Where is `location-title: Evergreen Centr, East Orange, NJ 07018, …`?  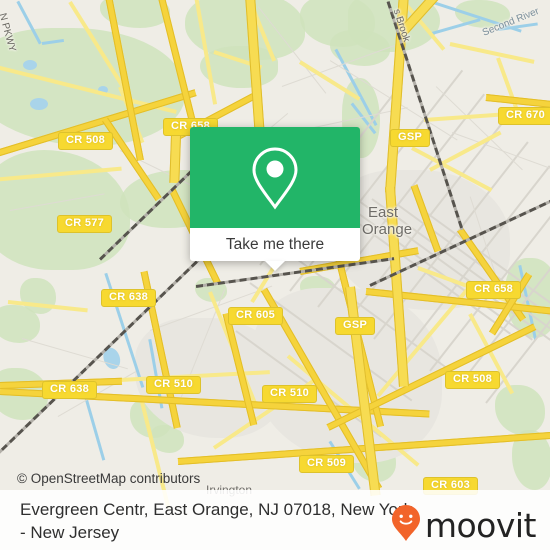 location-title: Evergreen Centr, East Orange, NJ 07018, … is located at coordinates (216, 521).